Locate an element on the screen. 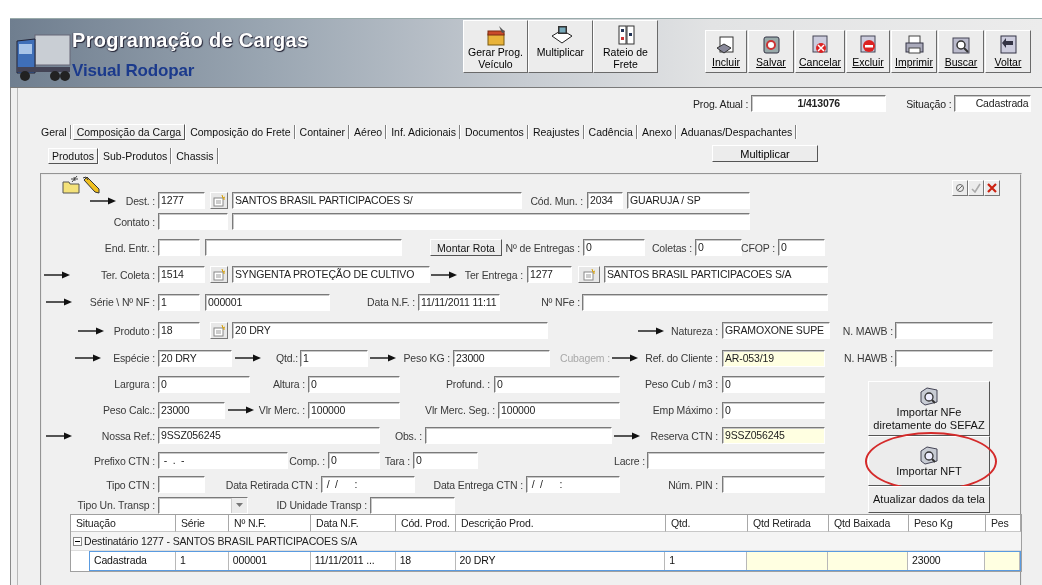 The width and height of the screenshot is (1042, 585). tab: Composição da Carga is located at coordinates (129, 131).